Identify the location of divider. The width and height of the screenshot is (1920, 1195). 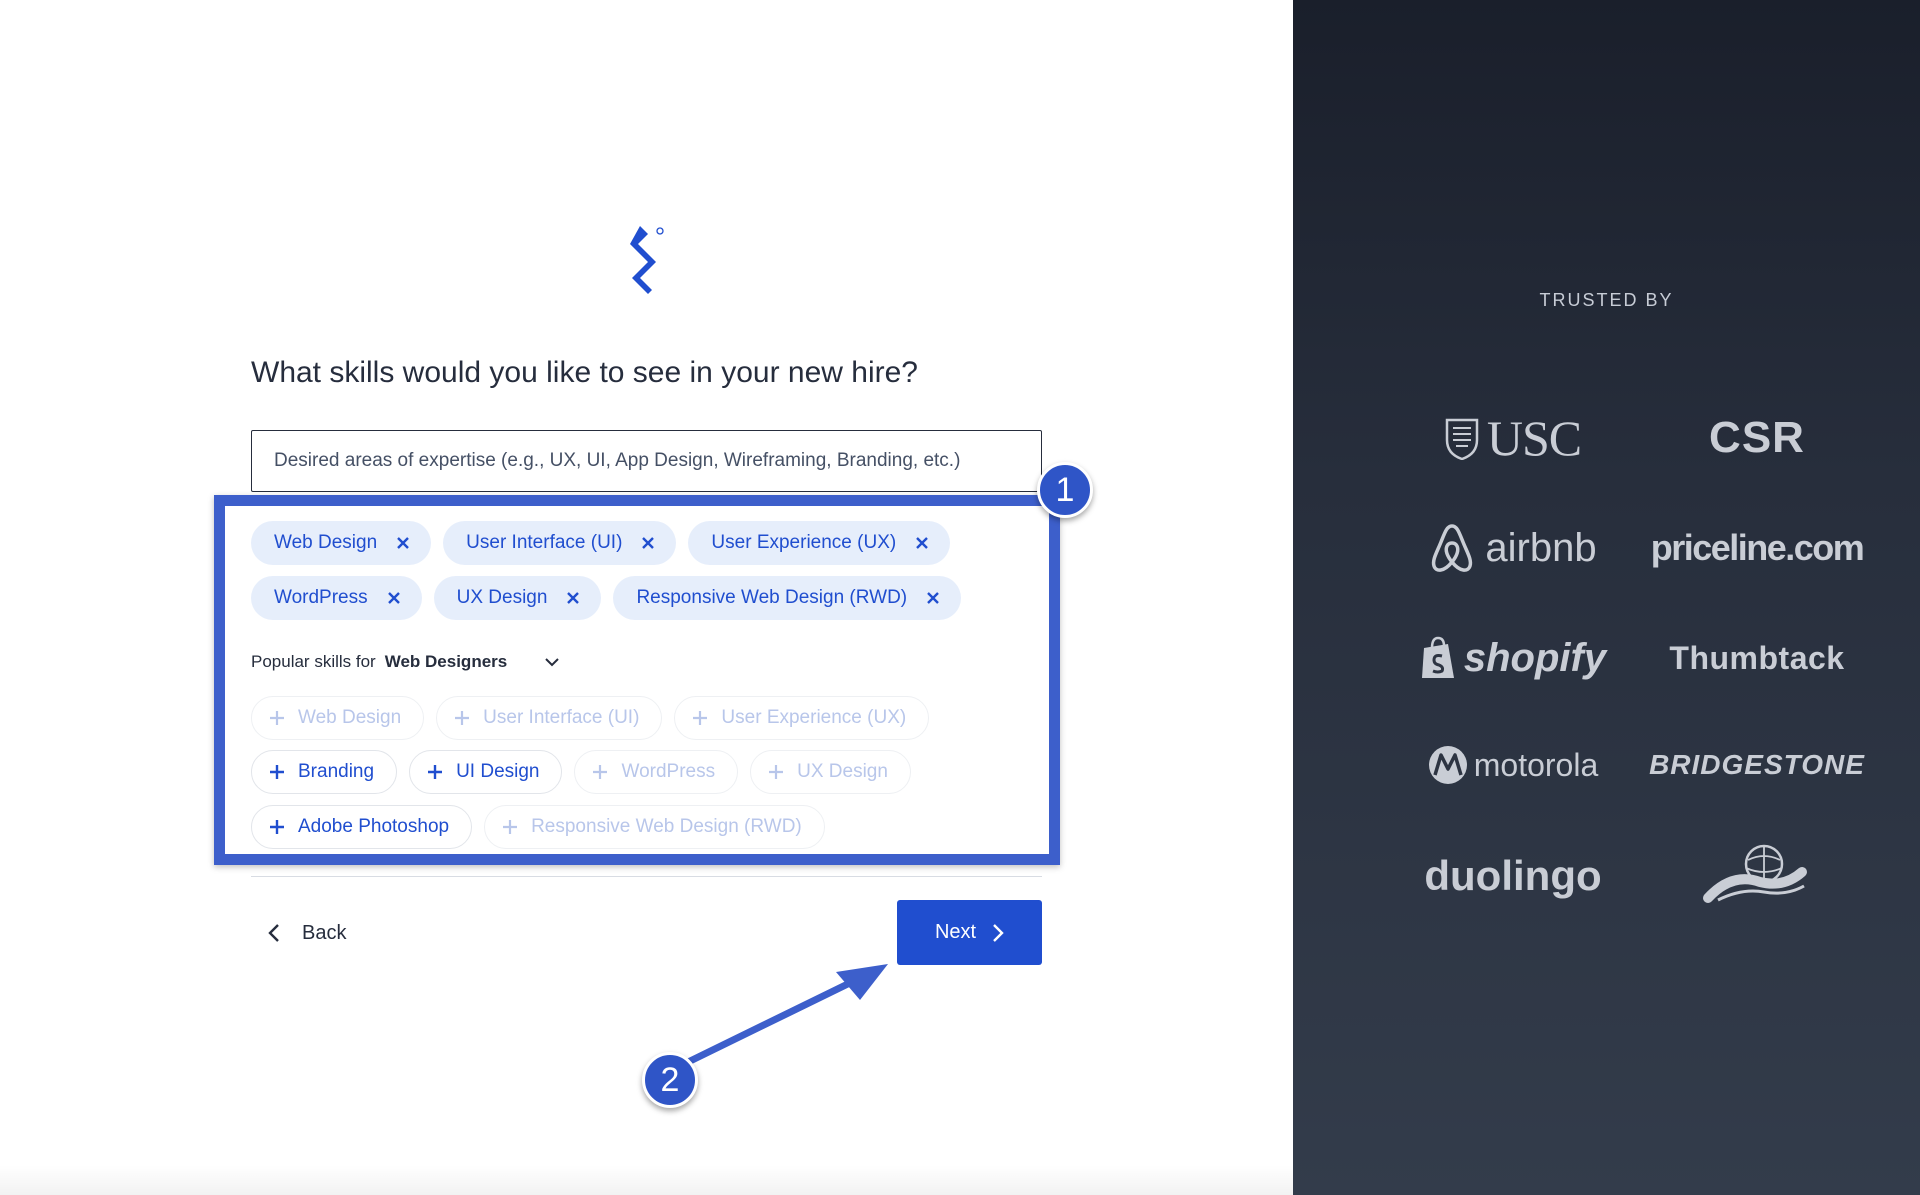
(646, 876).